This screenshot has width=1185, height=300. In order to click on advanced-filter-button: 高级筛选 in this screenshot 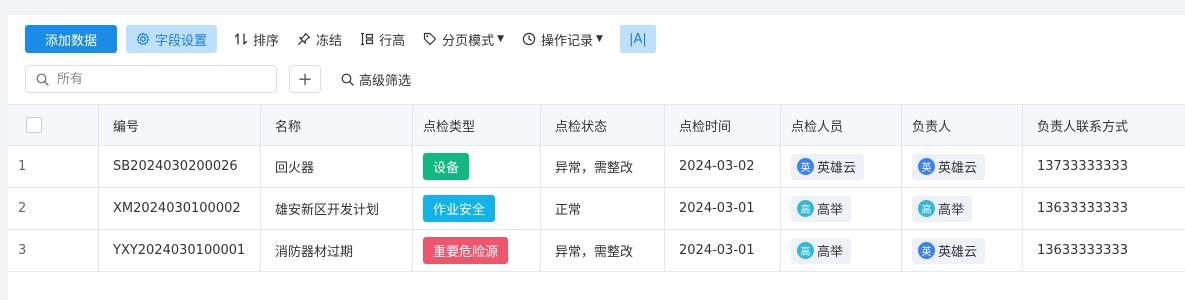, I will do `click(376, 79)`.